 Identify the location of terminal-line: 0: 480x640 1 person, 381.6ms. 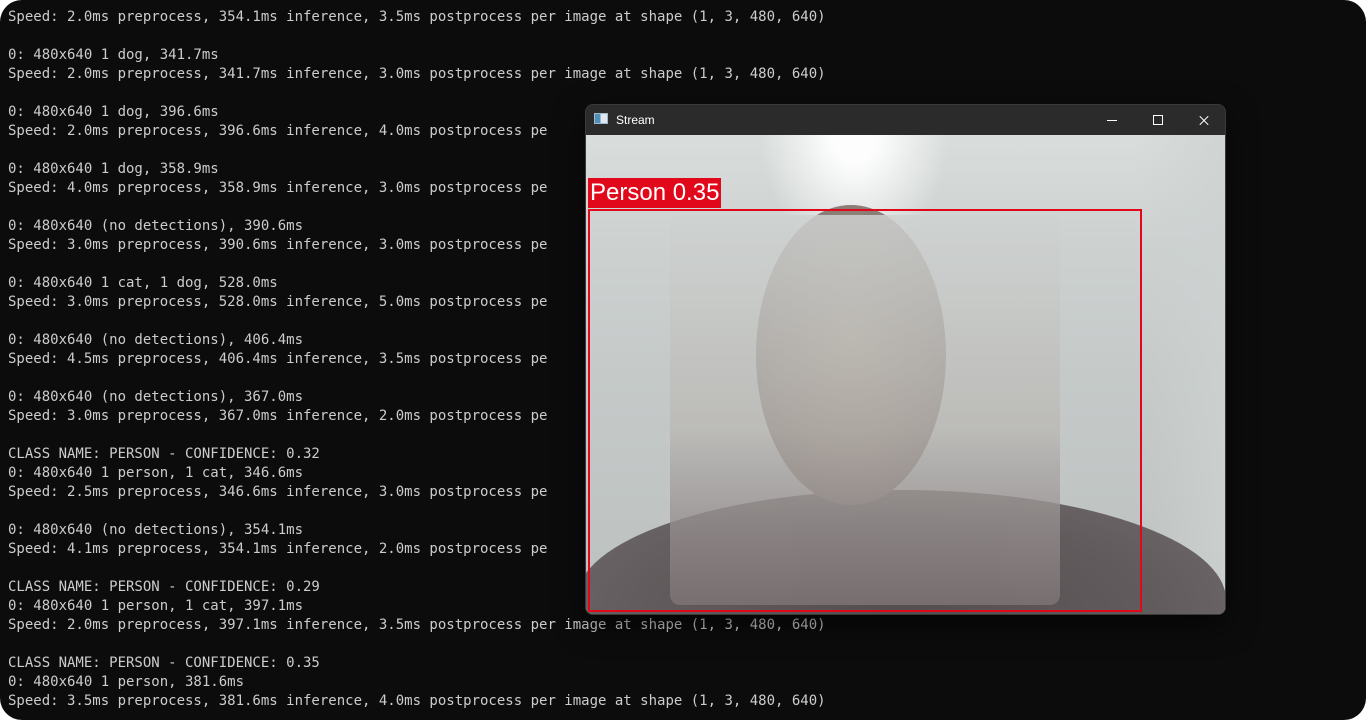
(126, 682).